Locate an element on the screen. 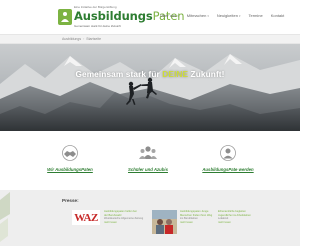 The width and height of the screenshot is (320, 246). group-icon is located at coordinates (148, 152).